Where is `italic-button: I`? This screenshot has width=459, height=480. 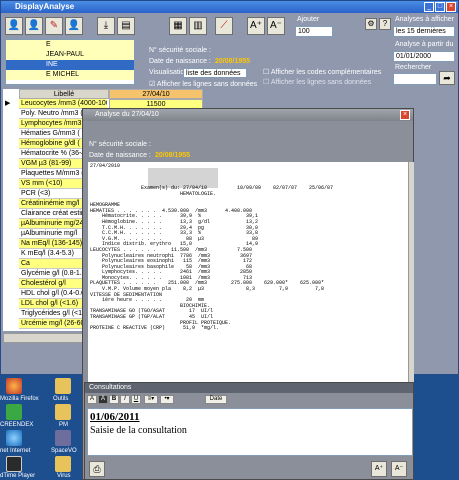
italic-button: I is located at coordinates (125, 399).